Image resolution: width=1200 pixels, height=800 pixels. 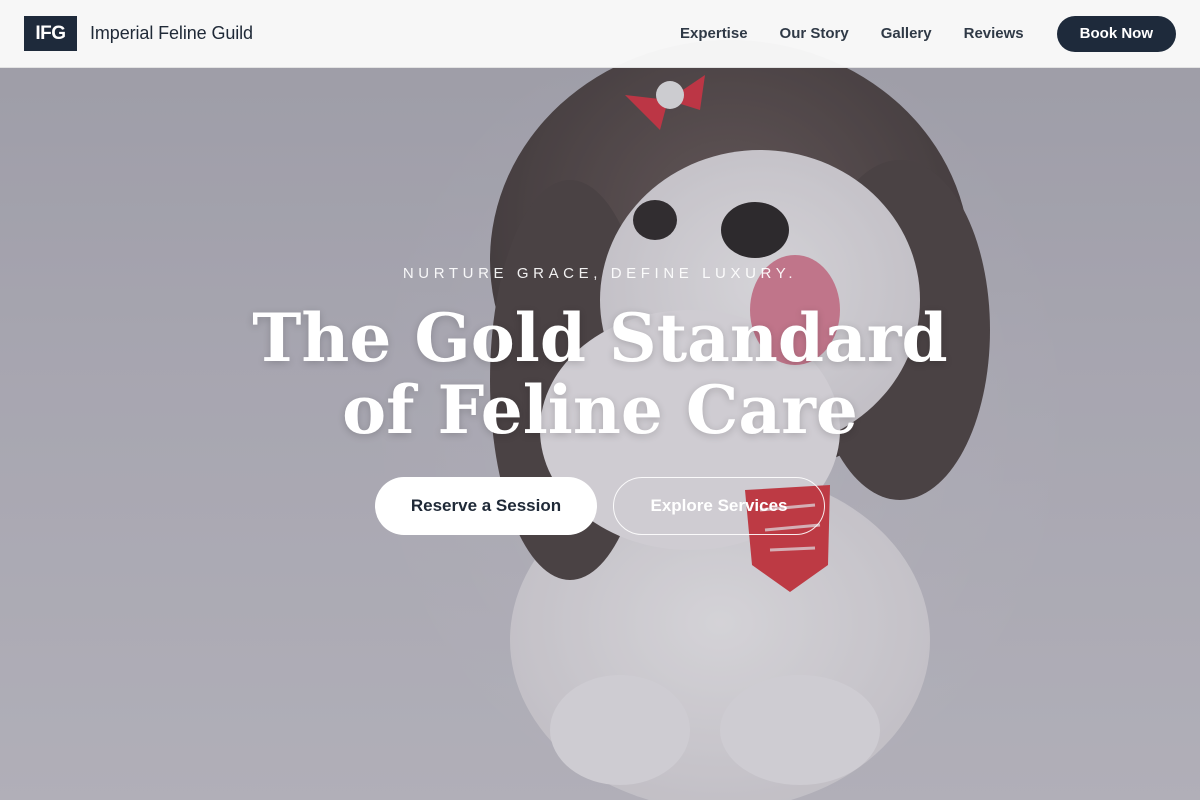 What do you see at coordinates (906, 33) in the screenshot?
I see `nav-link-gallery: Gallery` at bounding box center [906, 33].